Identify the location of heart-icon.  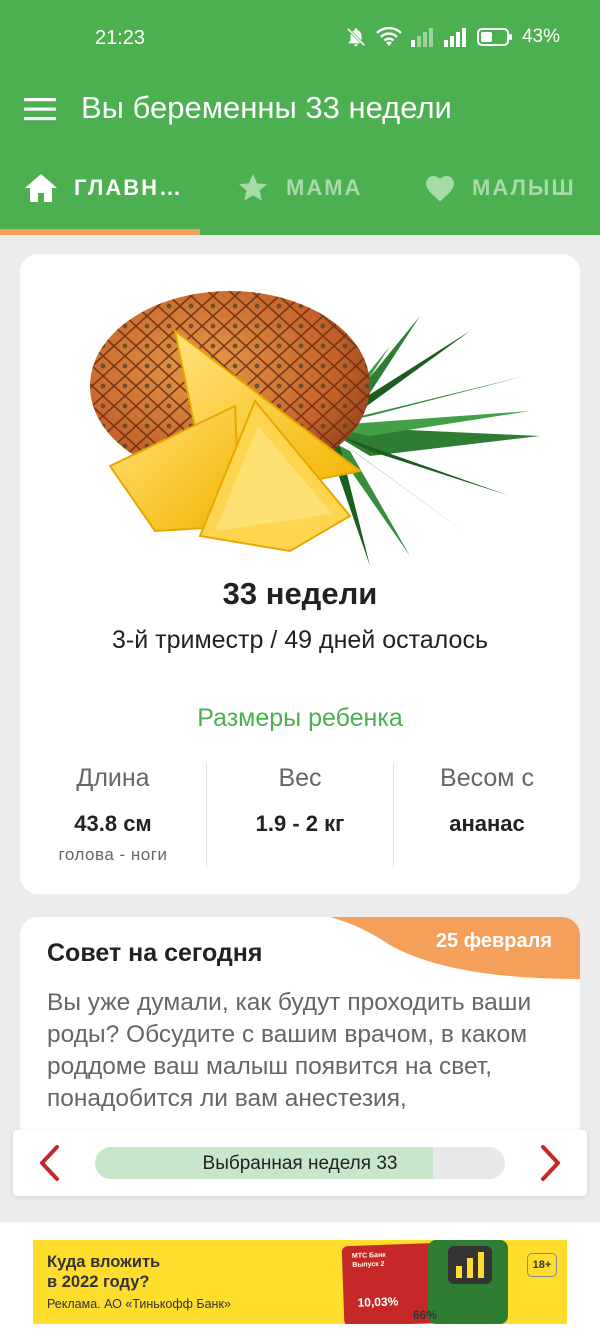
(440, 188).